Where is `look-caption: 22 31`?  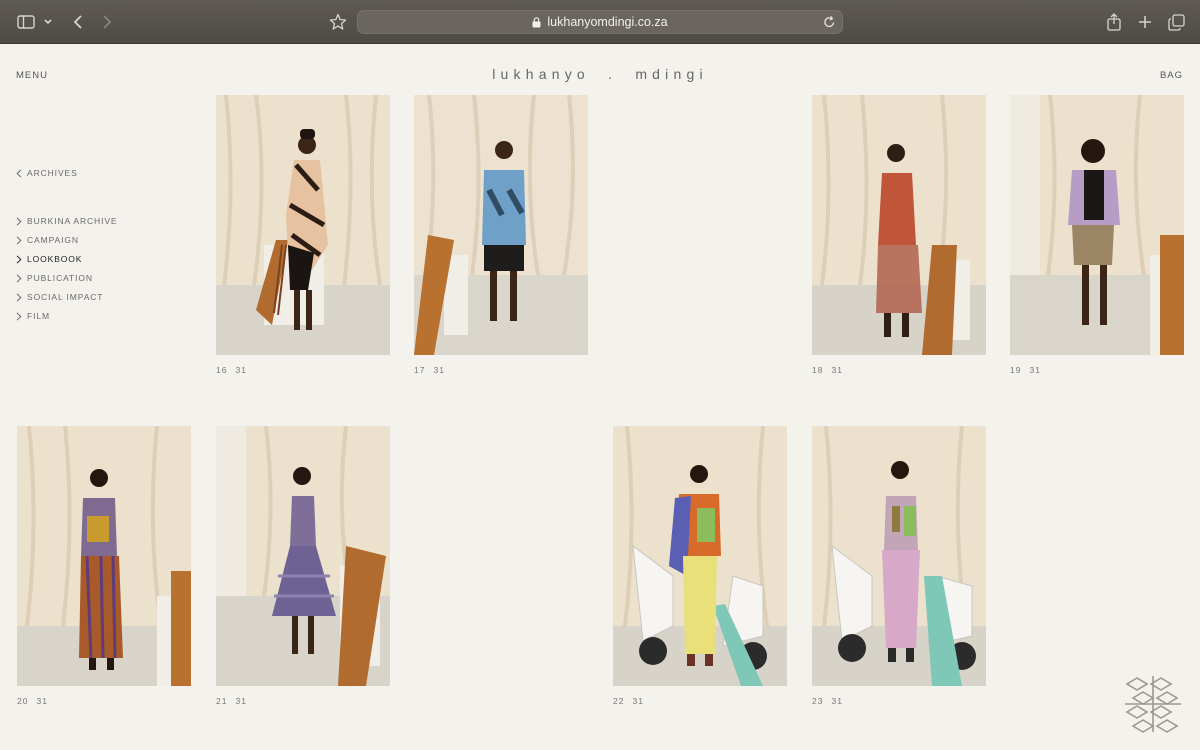
look-caption: 22 31 is located at coordinates (628, 701).